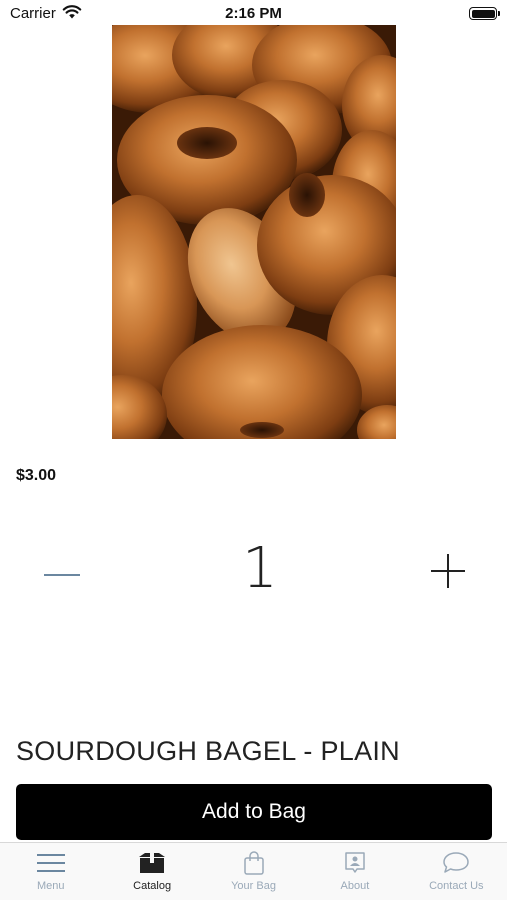  I want to click on catalog-icon, so click(152, 863).